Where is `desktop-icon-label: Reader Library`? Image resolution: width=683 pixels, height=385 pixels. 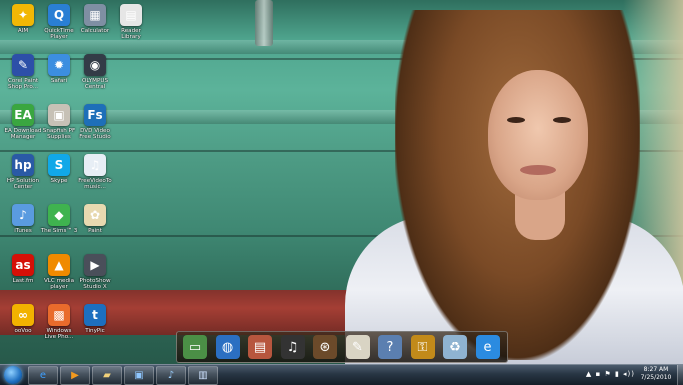
desktop-icon-label: Reader Library is located at coordinates (131, 34).